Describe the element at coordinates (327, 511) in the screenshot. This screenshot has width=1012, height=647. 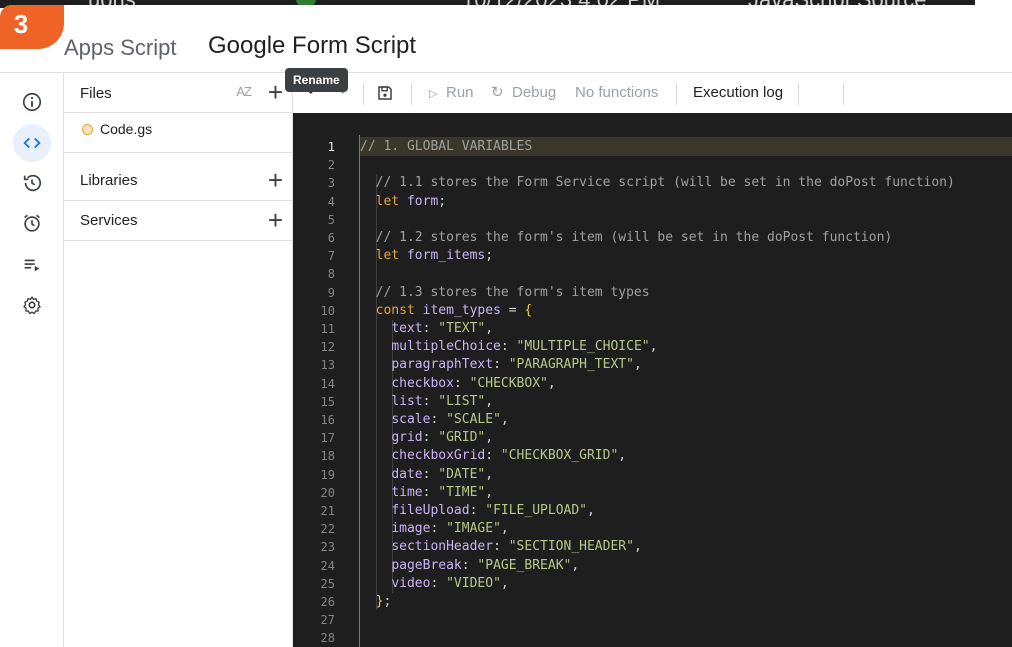
I see `line-number: 21` at that location.